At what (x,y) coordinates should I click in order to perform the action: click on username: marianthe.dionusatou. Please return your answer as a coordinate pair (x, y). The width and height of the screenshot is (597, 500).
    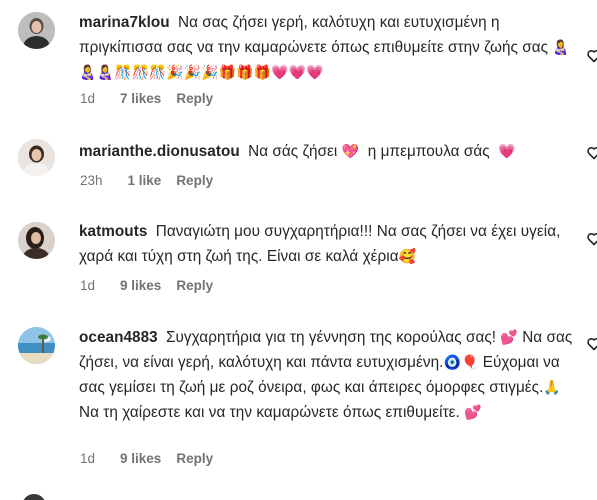
    Looking at the image, I should click on (159, 151).